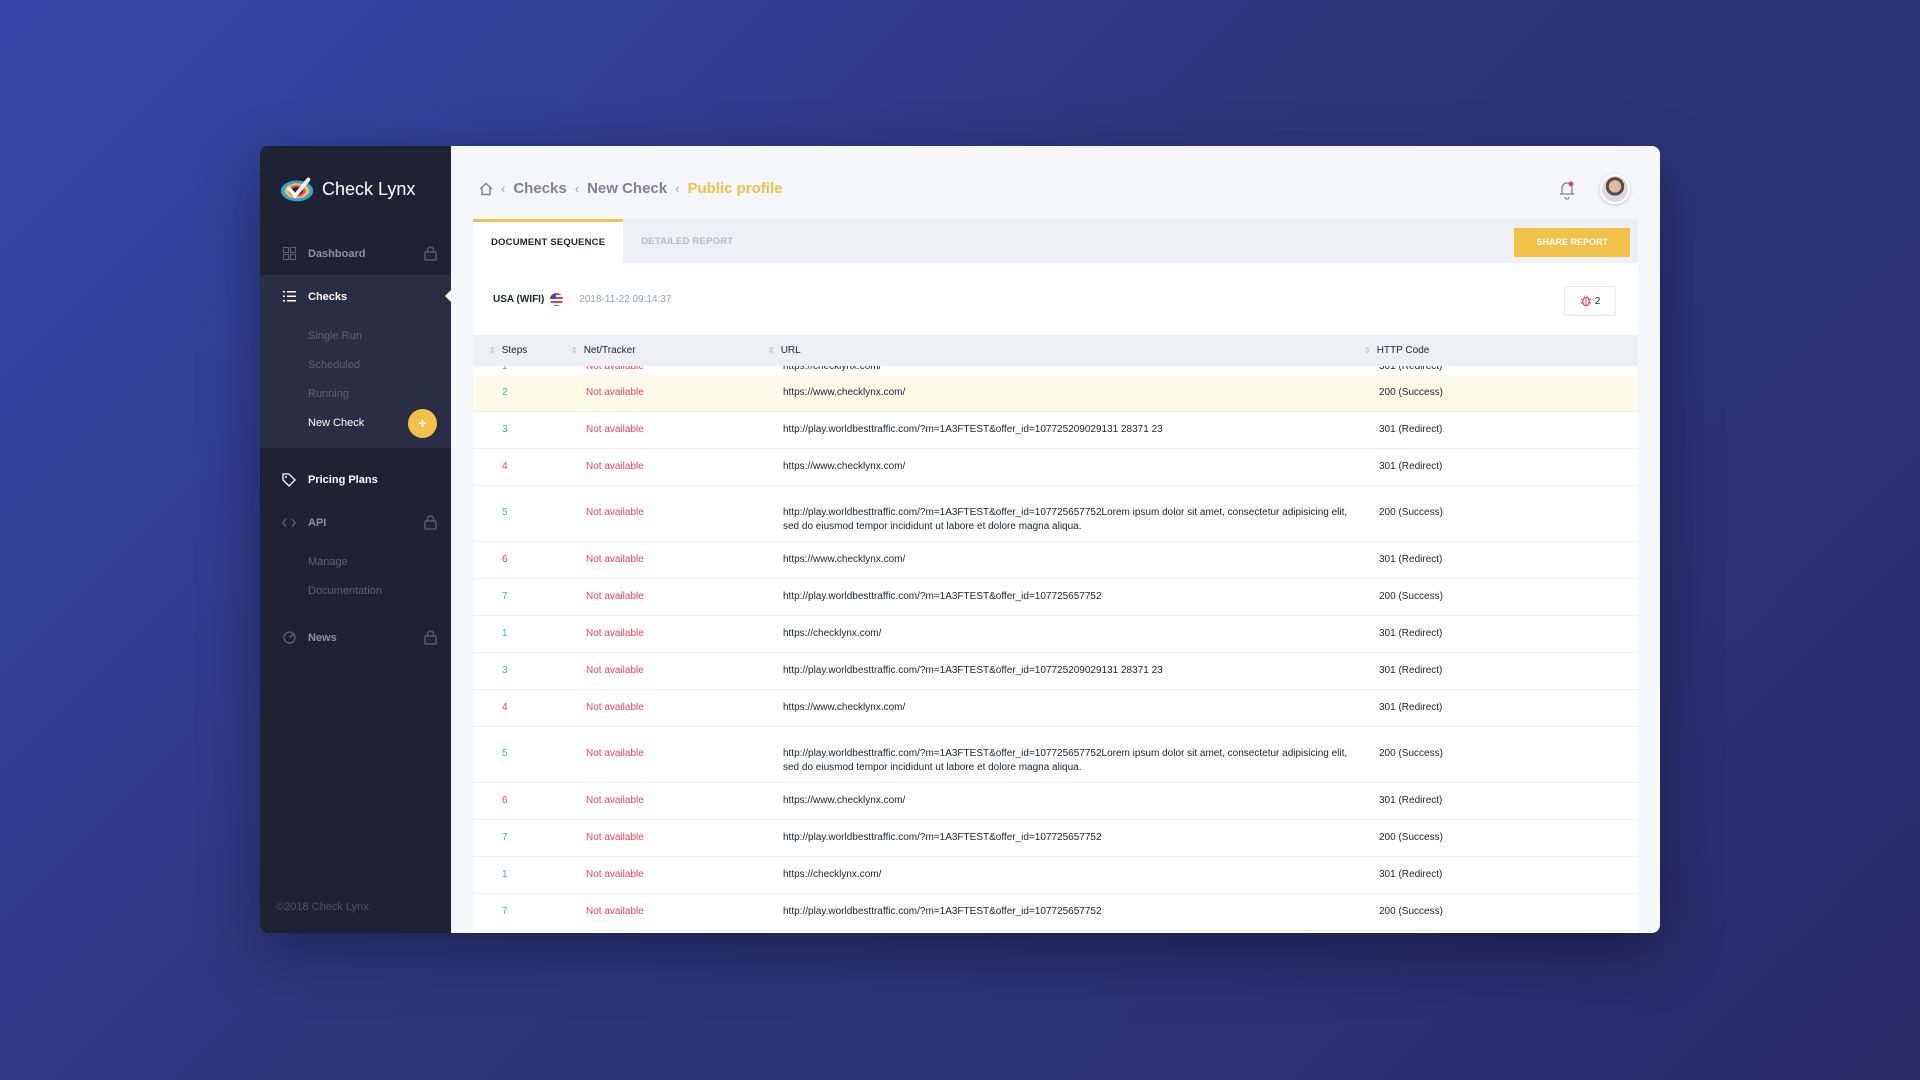  I want to click on cell-step: 2, so click(505, 392).